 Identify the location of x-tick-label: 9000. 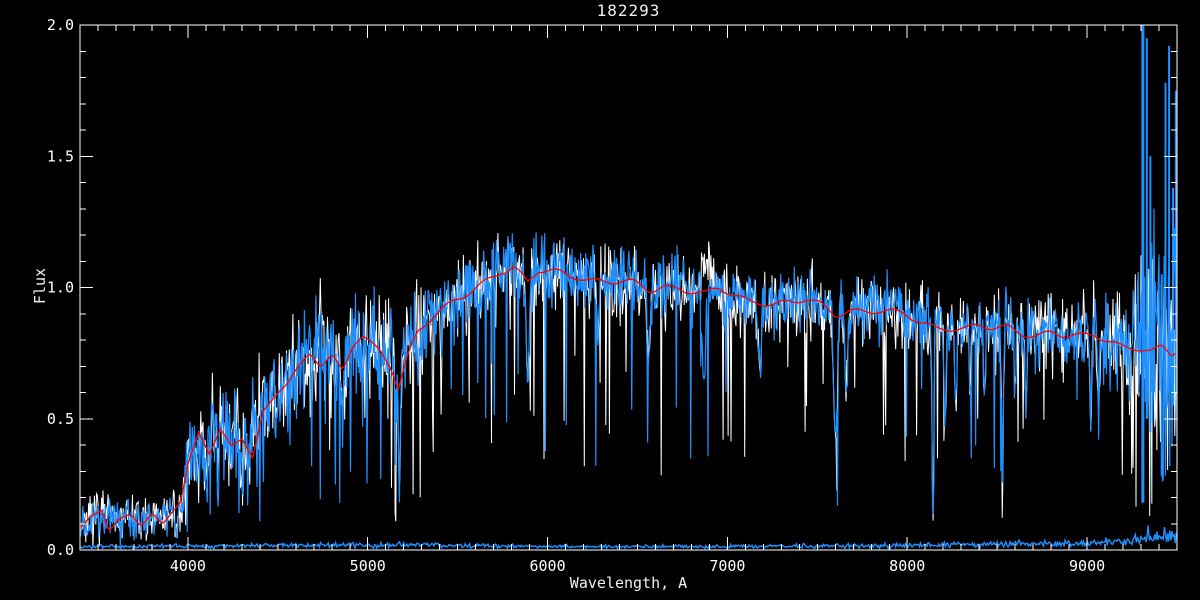
(1087, 566).